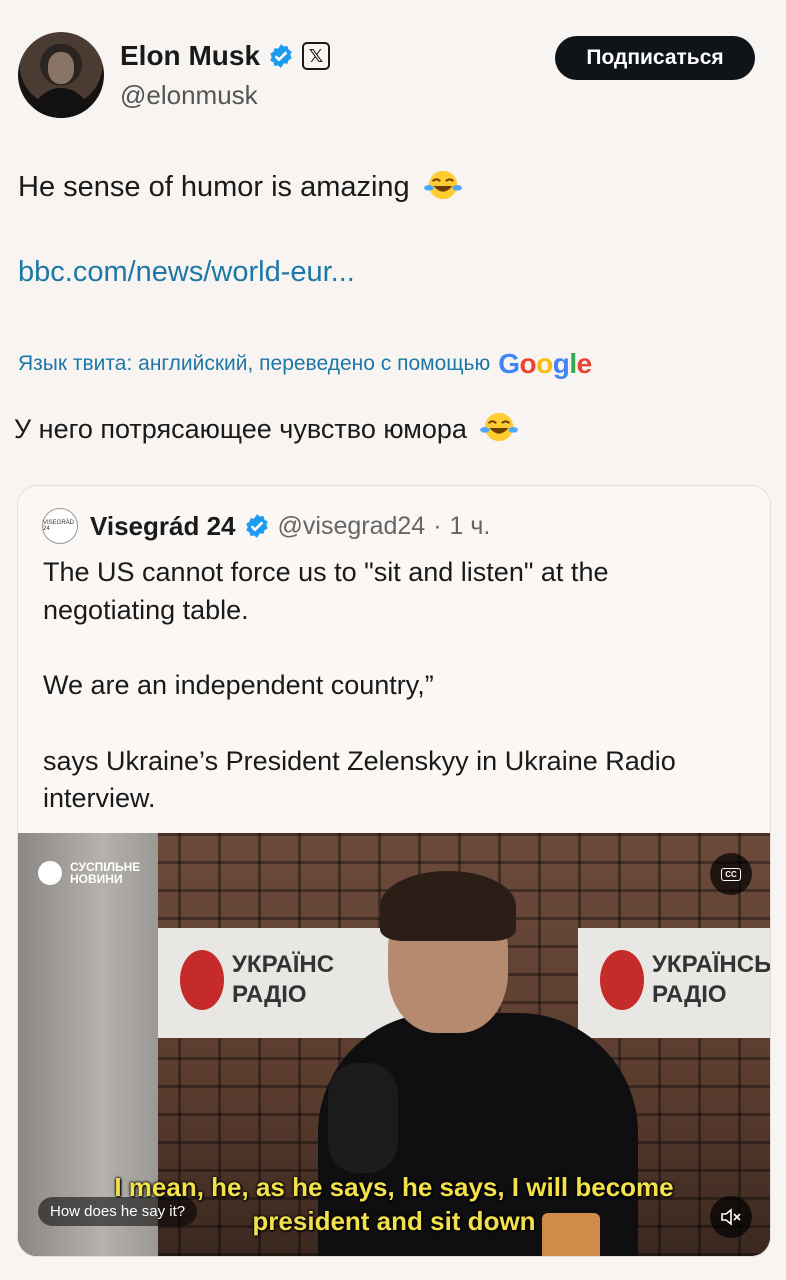 This screenshot has height=1280, width=786. Describe the element at coordinates (105, 873) in the screenshot. I see `broadcaster-name: СУСПІЛЬНЕ НОВИНИ` at that location.